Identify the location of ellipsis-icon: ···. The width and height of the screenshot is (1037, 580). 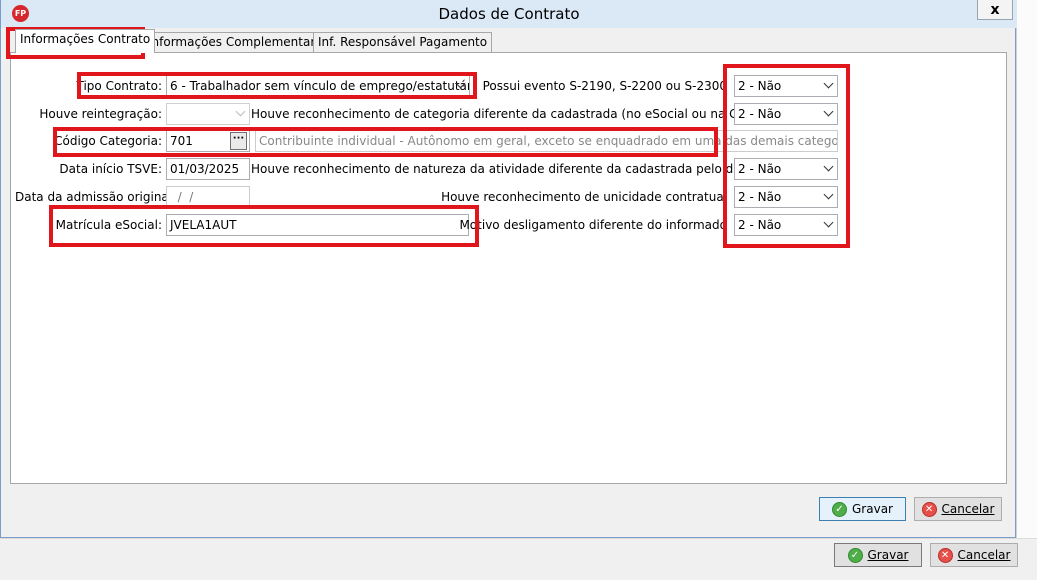
(238, 141).